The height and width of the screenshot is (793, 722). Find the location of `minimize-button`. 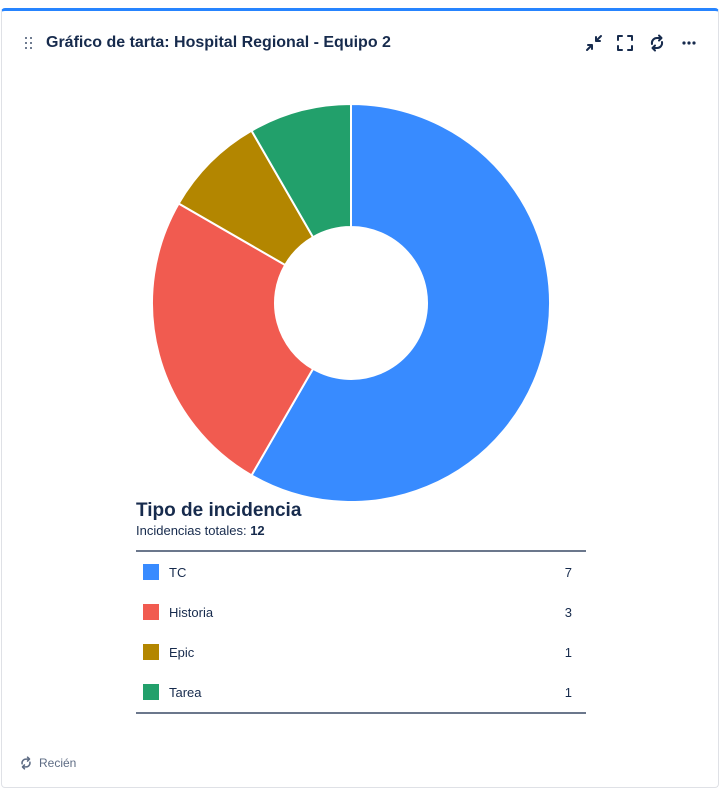

minimize-button is located at coordinates (594, 43).